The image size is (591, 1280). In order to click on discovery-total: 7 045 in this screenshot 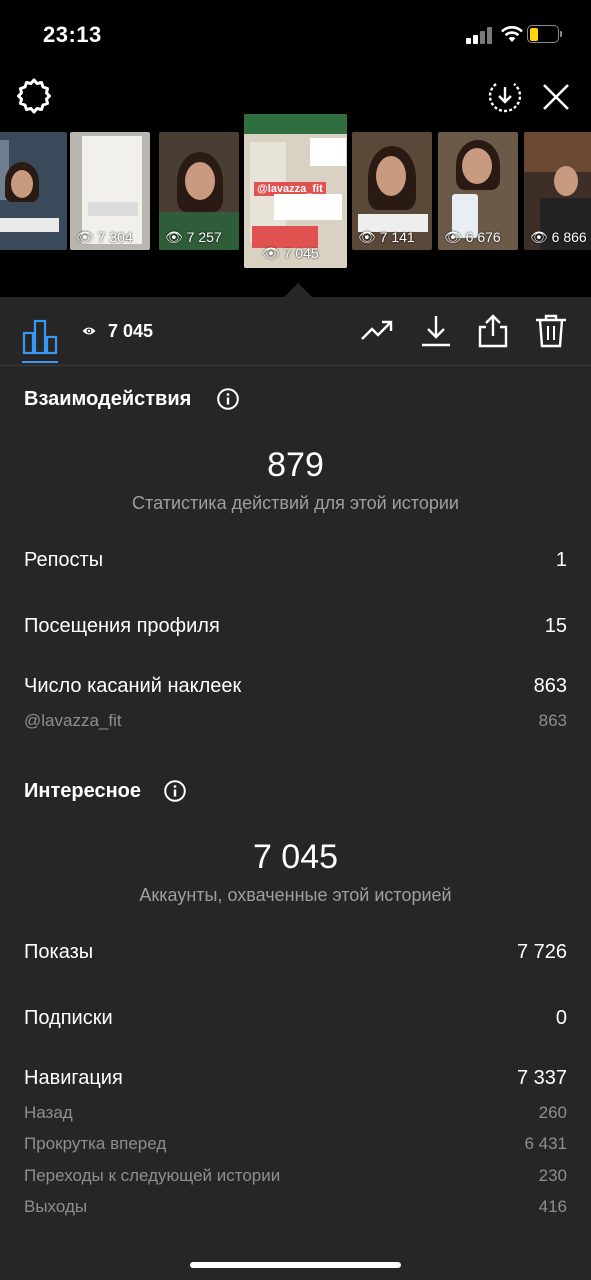, I will do `click(295, 857)`.